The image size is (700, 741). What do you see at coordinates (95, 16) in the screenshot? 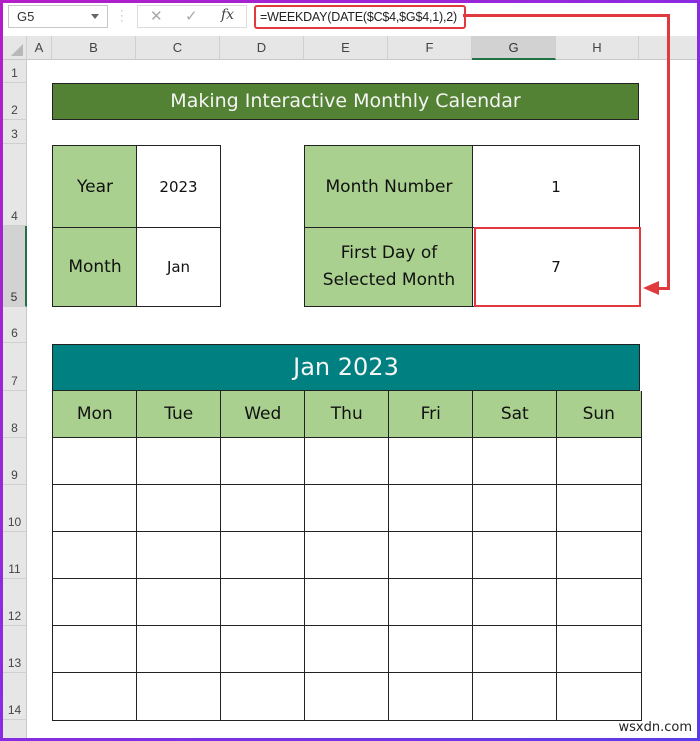
I see `chevron-down-icon` at bounding box center [95, 16].